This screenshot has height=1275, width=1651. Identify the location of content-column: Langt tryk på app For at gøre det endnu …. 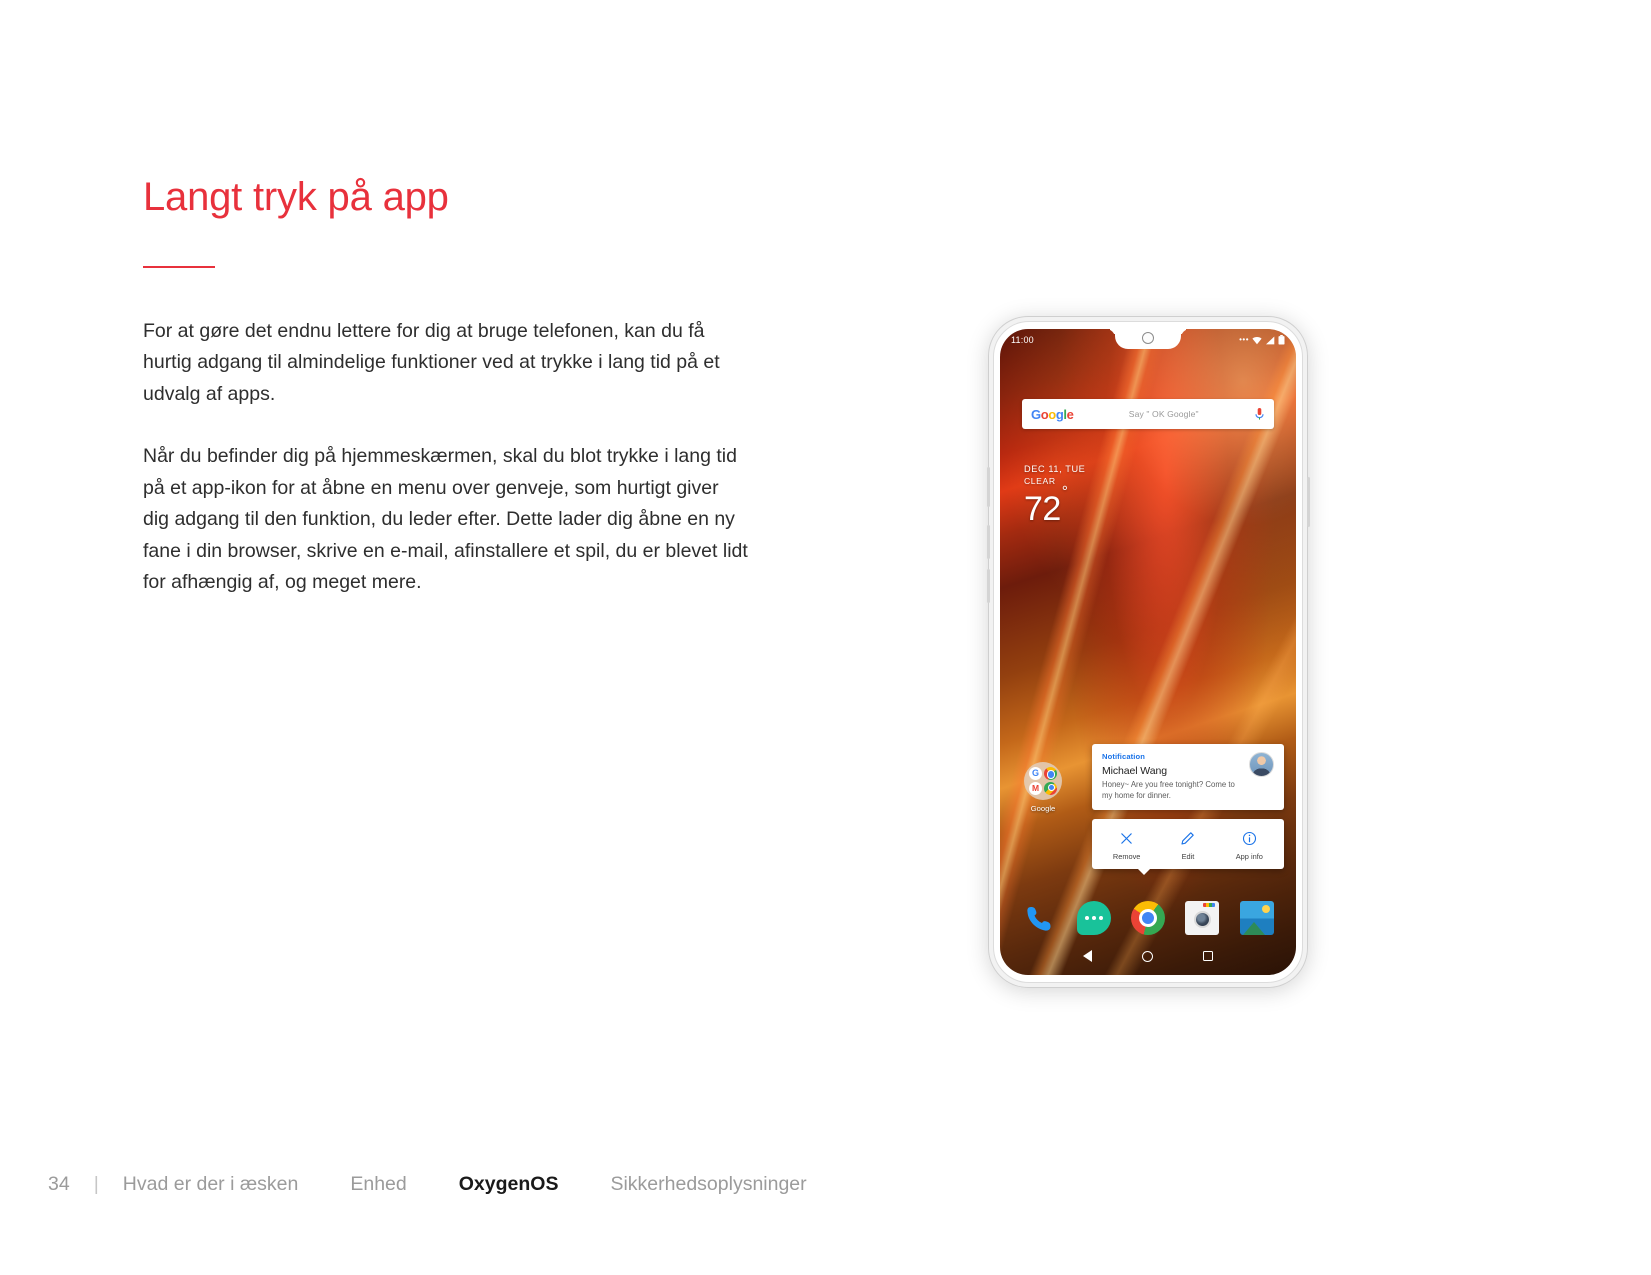
(463, 387).